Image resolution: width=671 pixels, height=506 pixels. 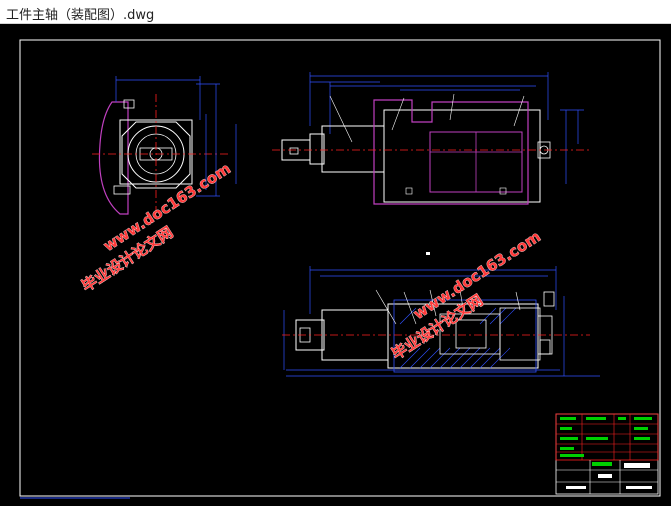 What do you see at coordinates (606, 441) in the screenshot?
I see `title-block-entries` at bounding box center [606, 441].